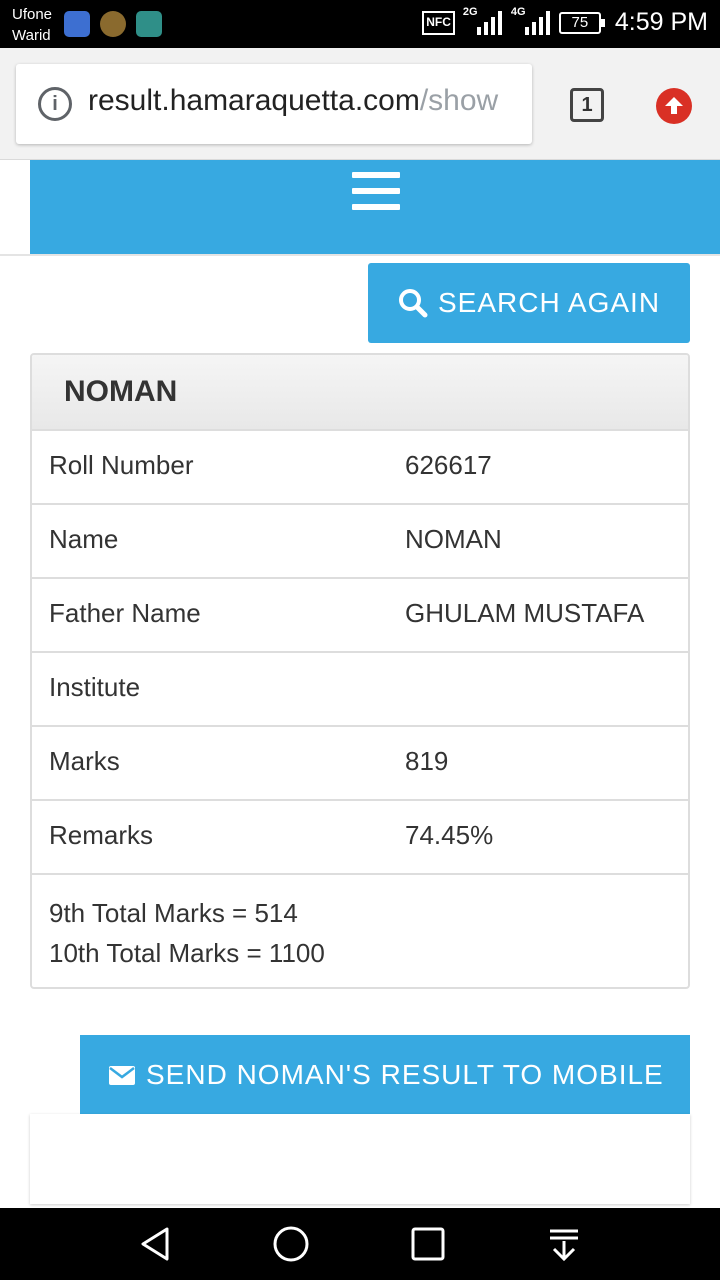 This screenshot has width=720, height=1280. Describe the element at coordinates (581, 22) in the screenshot. I see `battery-icon: 75` at that location.